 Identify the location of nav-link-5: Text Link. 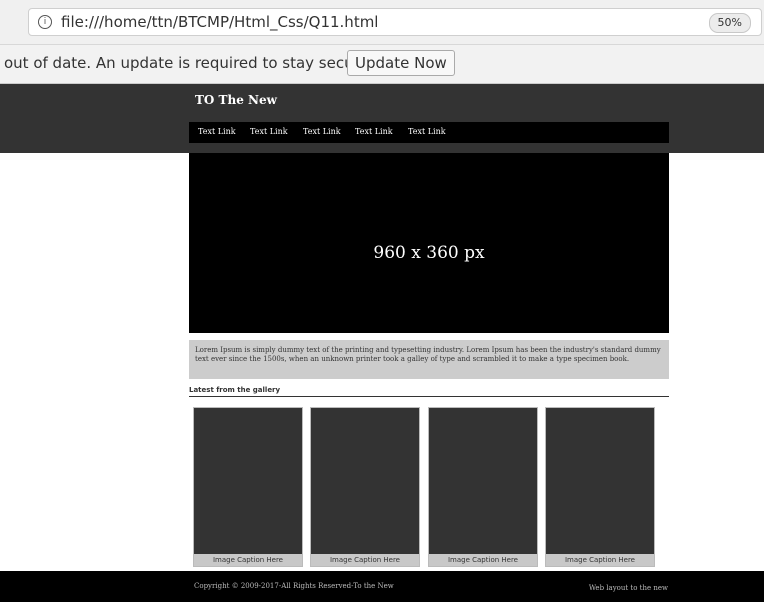
(427, 131).